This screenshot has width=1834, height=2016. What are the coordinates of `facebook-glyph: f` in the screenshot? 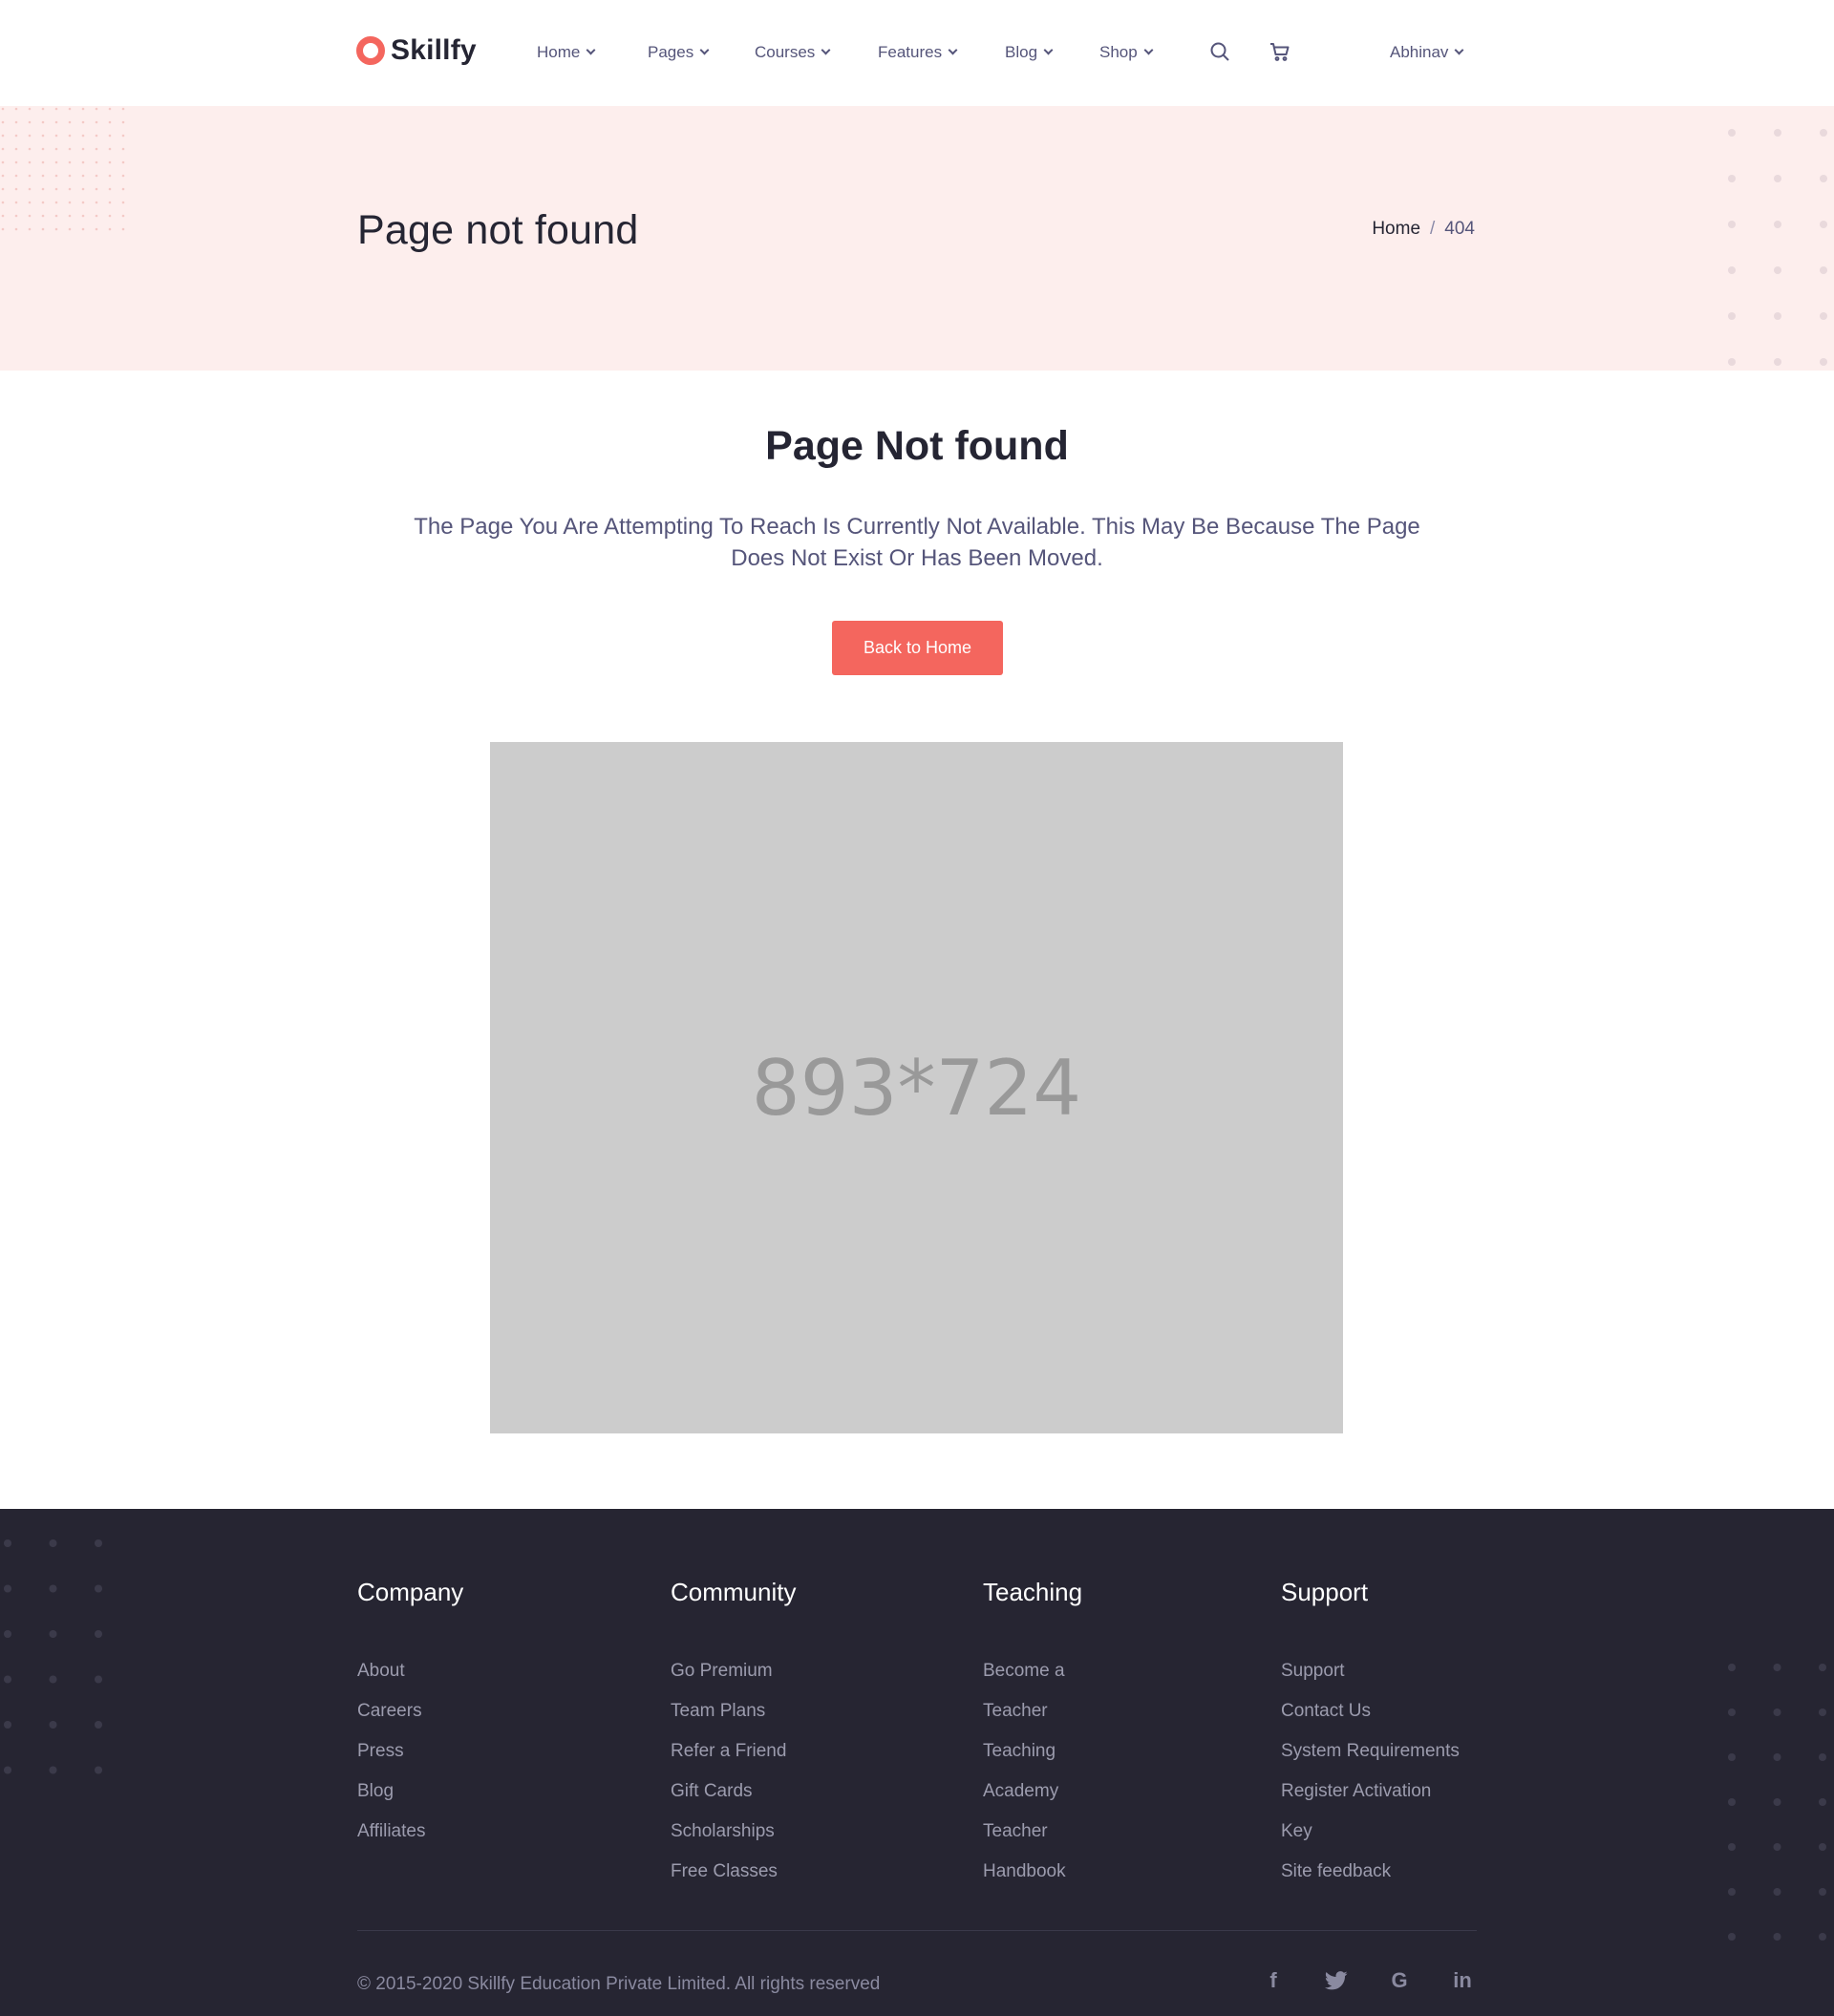 It's located at (1273, 1980).